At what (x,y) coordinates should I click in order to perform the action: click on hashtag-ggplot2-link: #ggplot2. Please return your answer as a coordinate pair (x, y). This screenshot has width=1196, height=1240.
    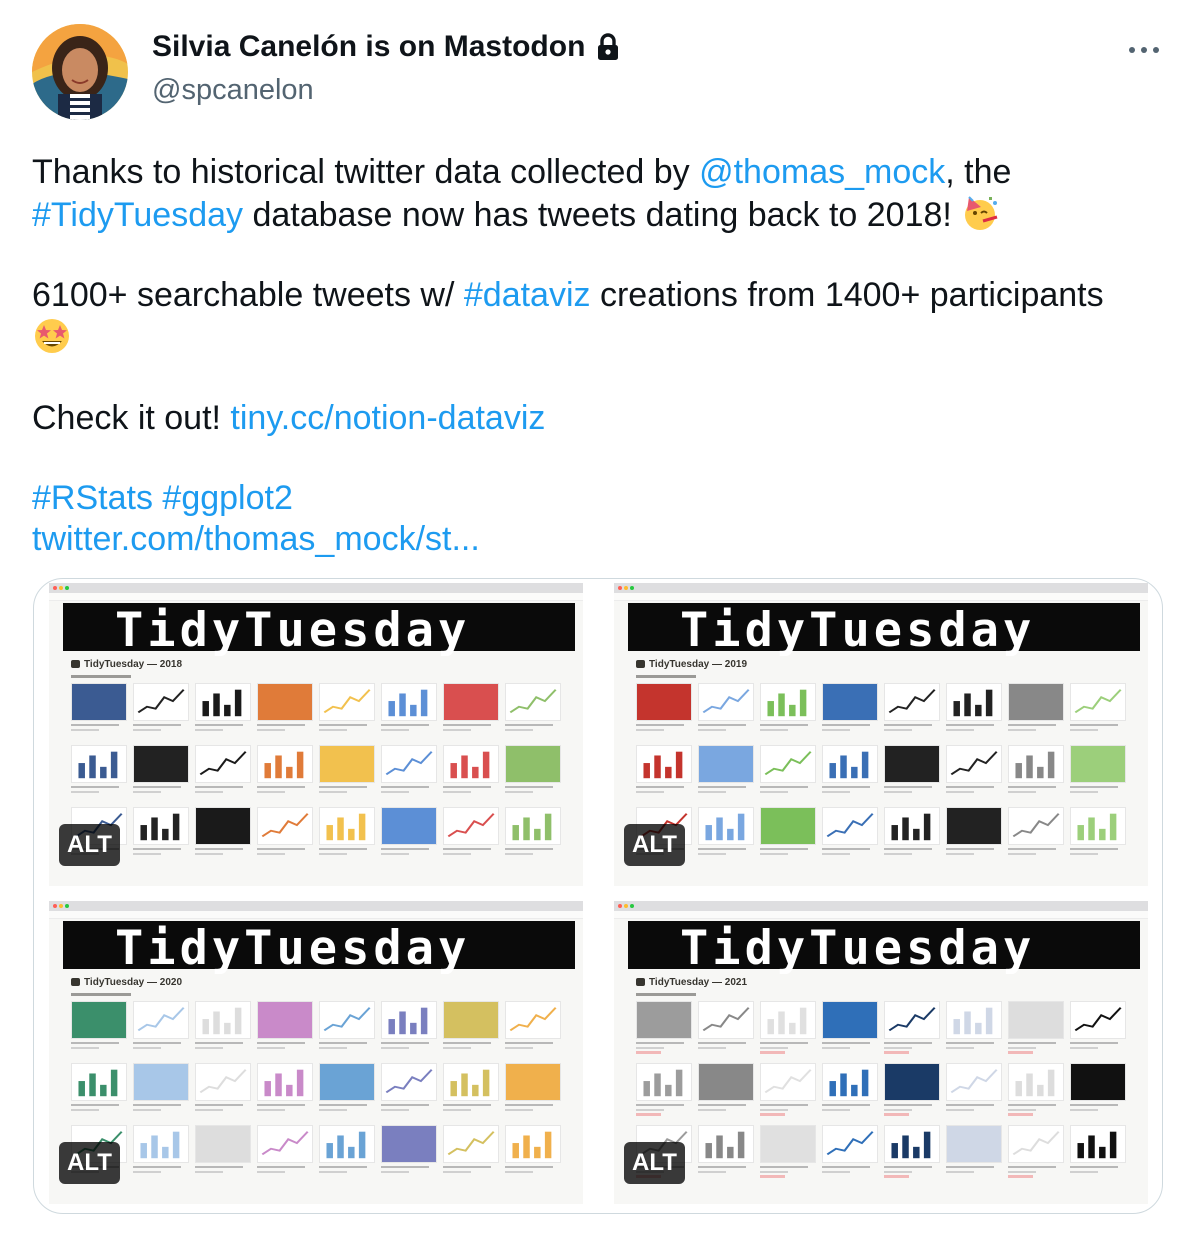
    Looking at the image, I should click on (227, 498).